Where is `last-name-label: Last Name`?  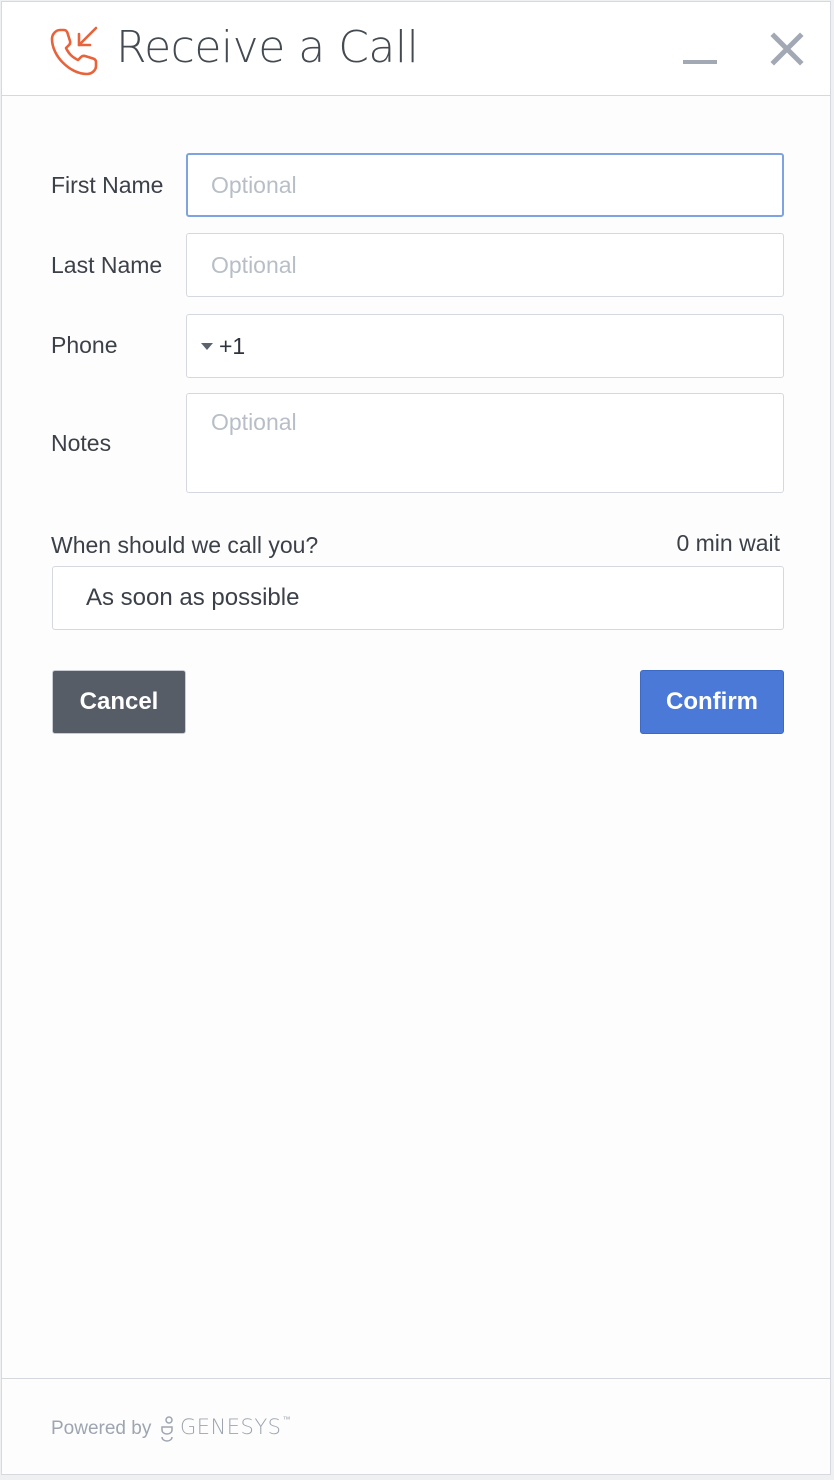 last-name-label: Last Name is located at coordinates (107, 265).